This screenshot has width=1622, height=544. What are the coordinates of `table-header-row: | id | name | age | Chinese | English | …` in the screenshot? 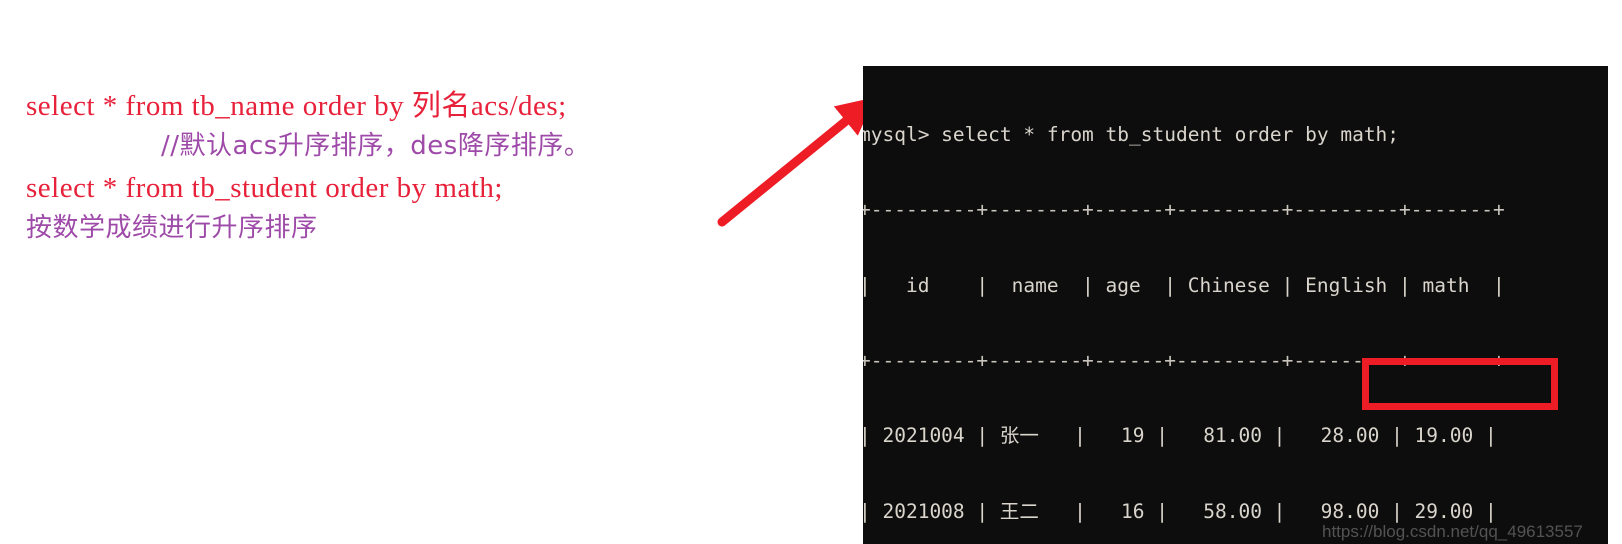 It's located at (1184, 285).